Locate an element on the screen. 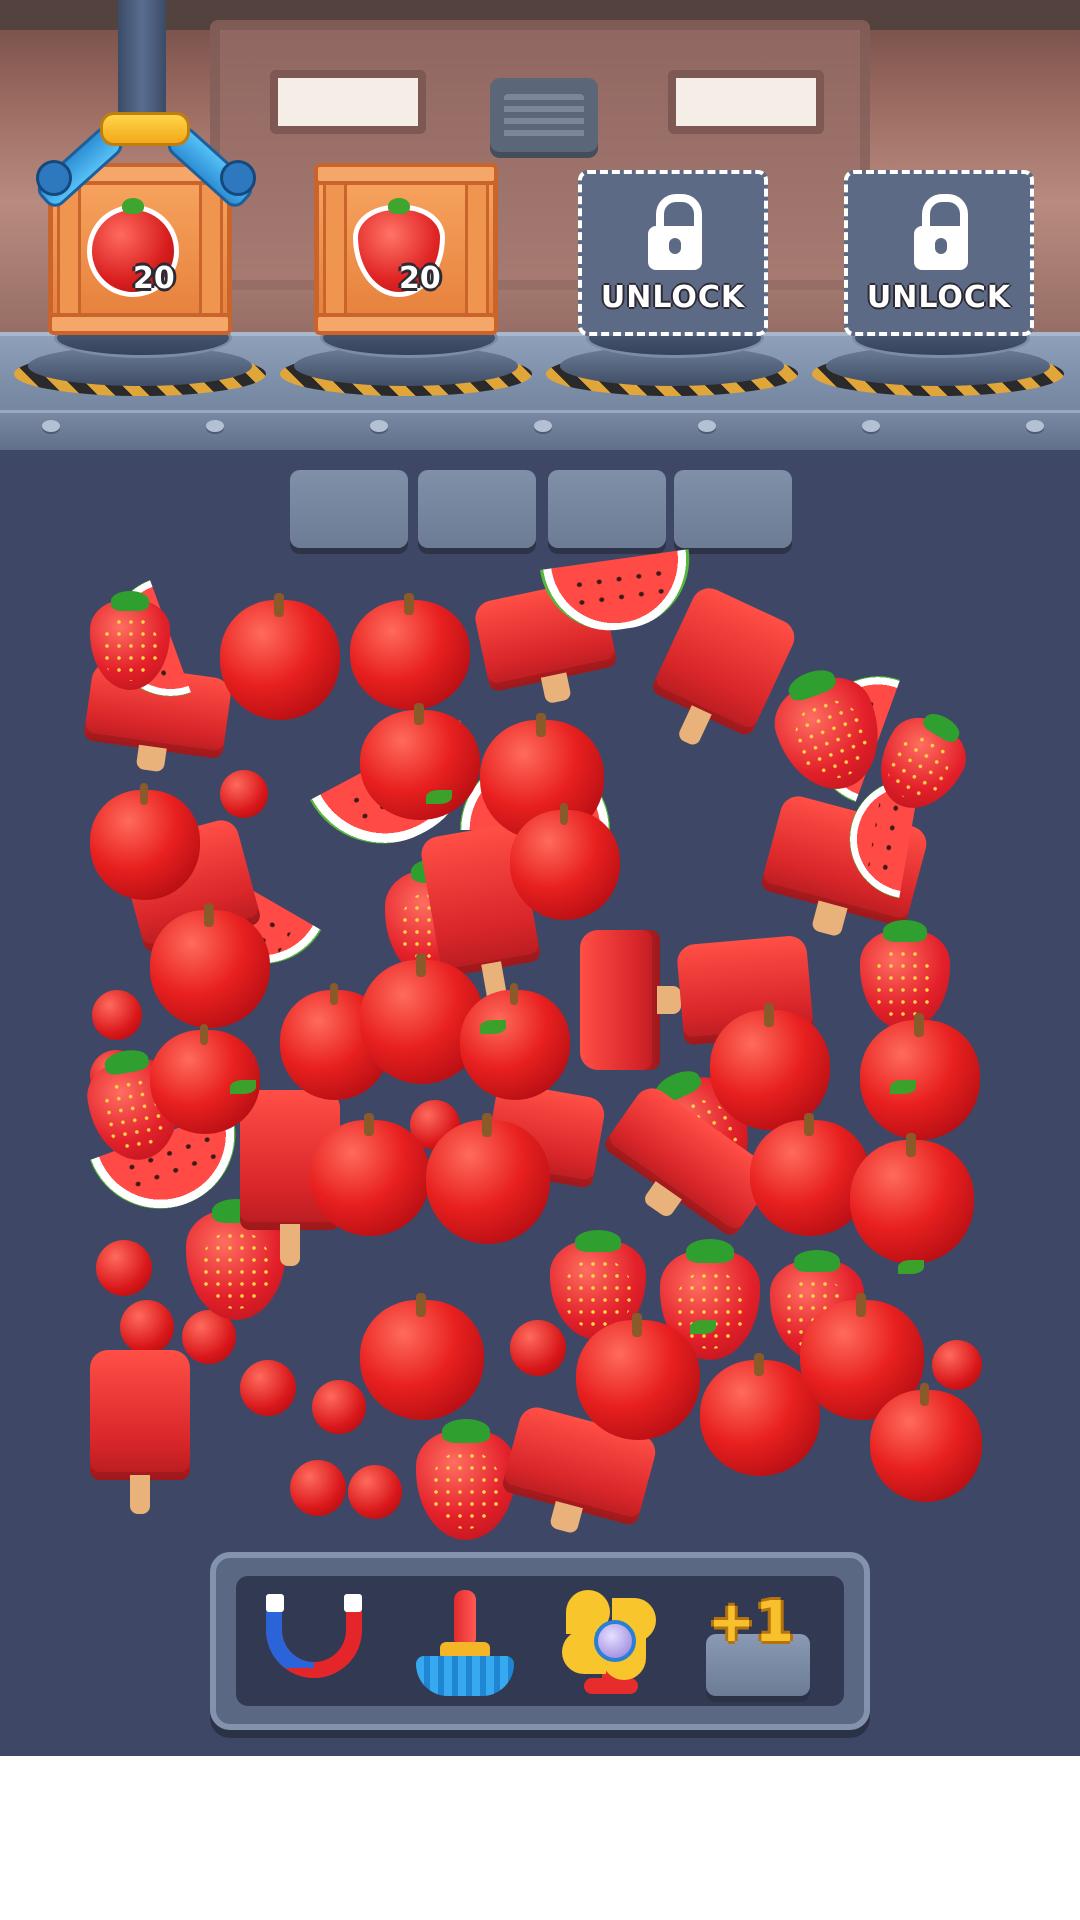  tools-tray: +1 is located at coordinates (540, 1641).